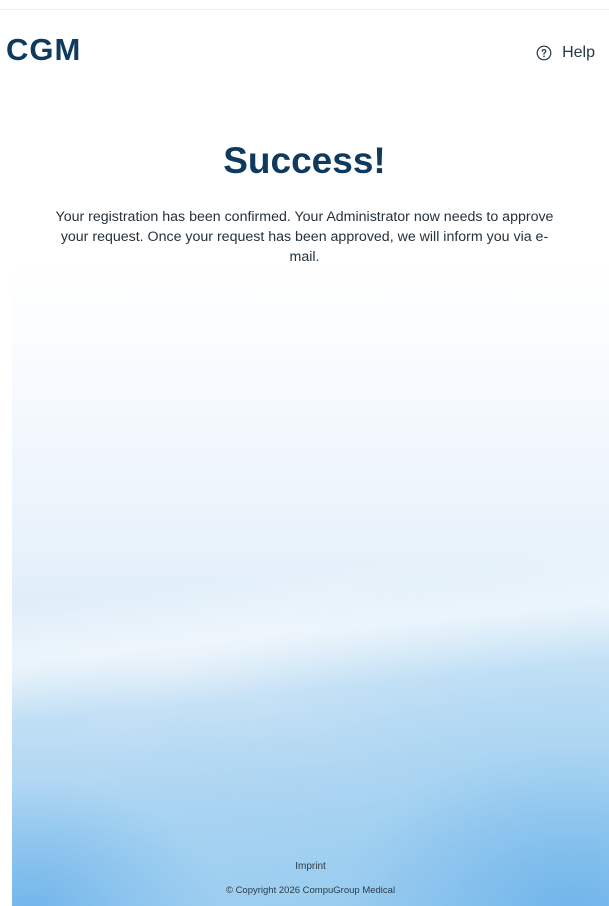 The height and width of the screenshot is (906, 609). Describe the element at coordinates (310, 867) in the screenshot. I see `imprint-link: Imprint` at that location.